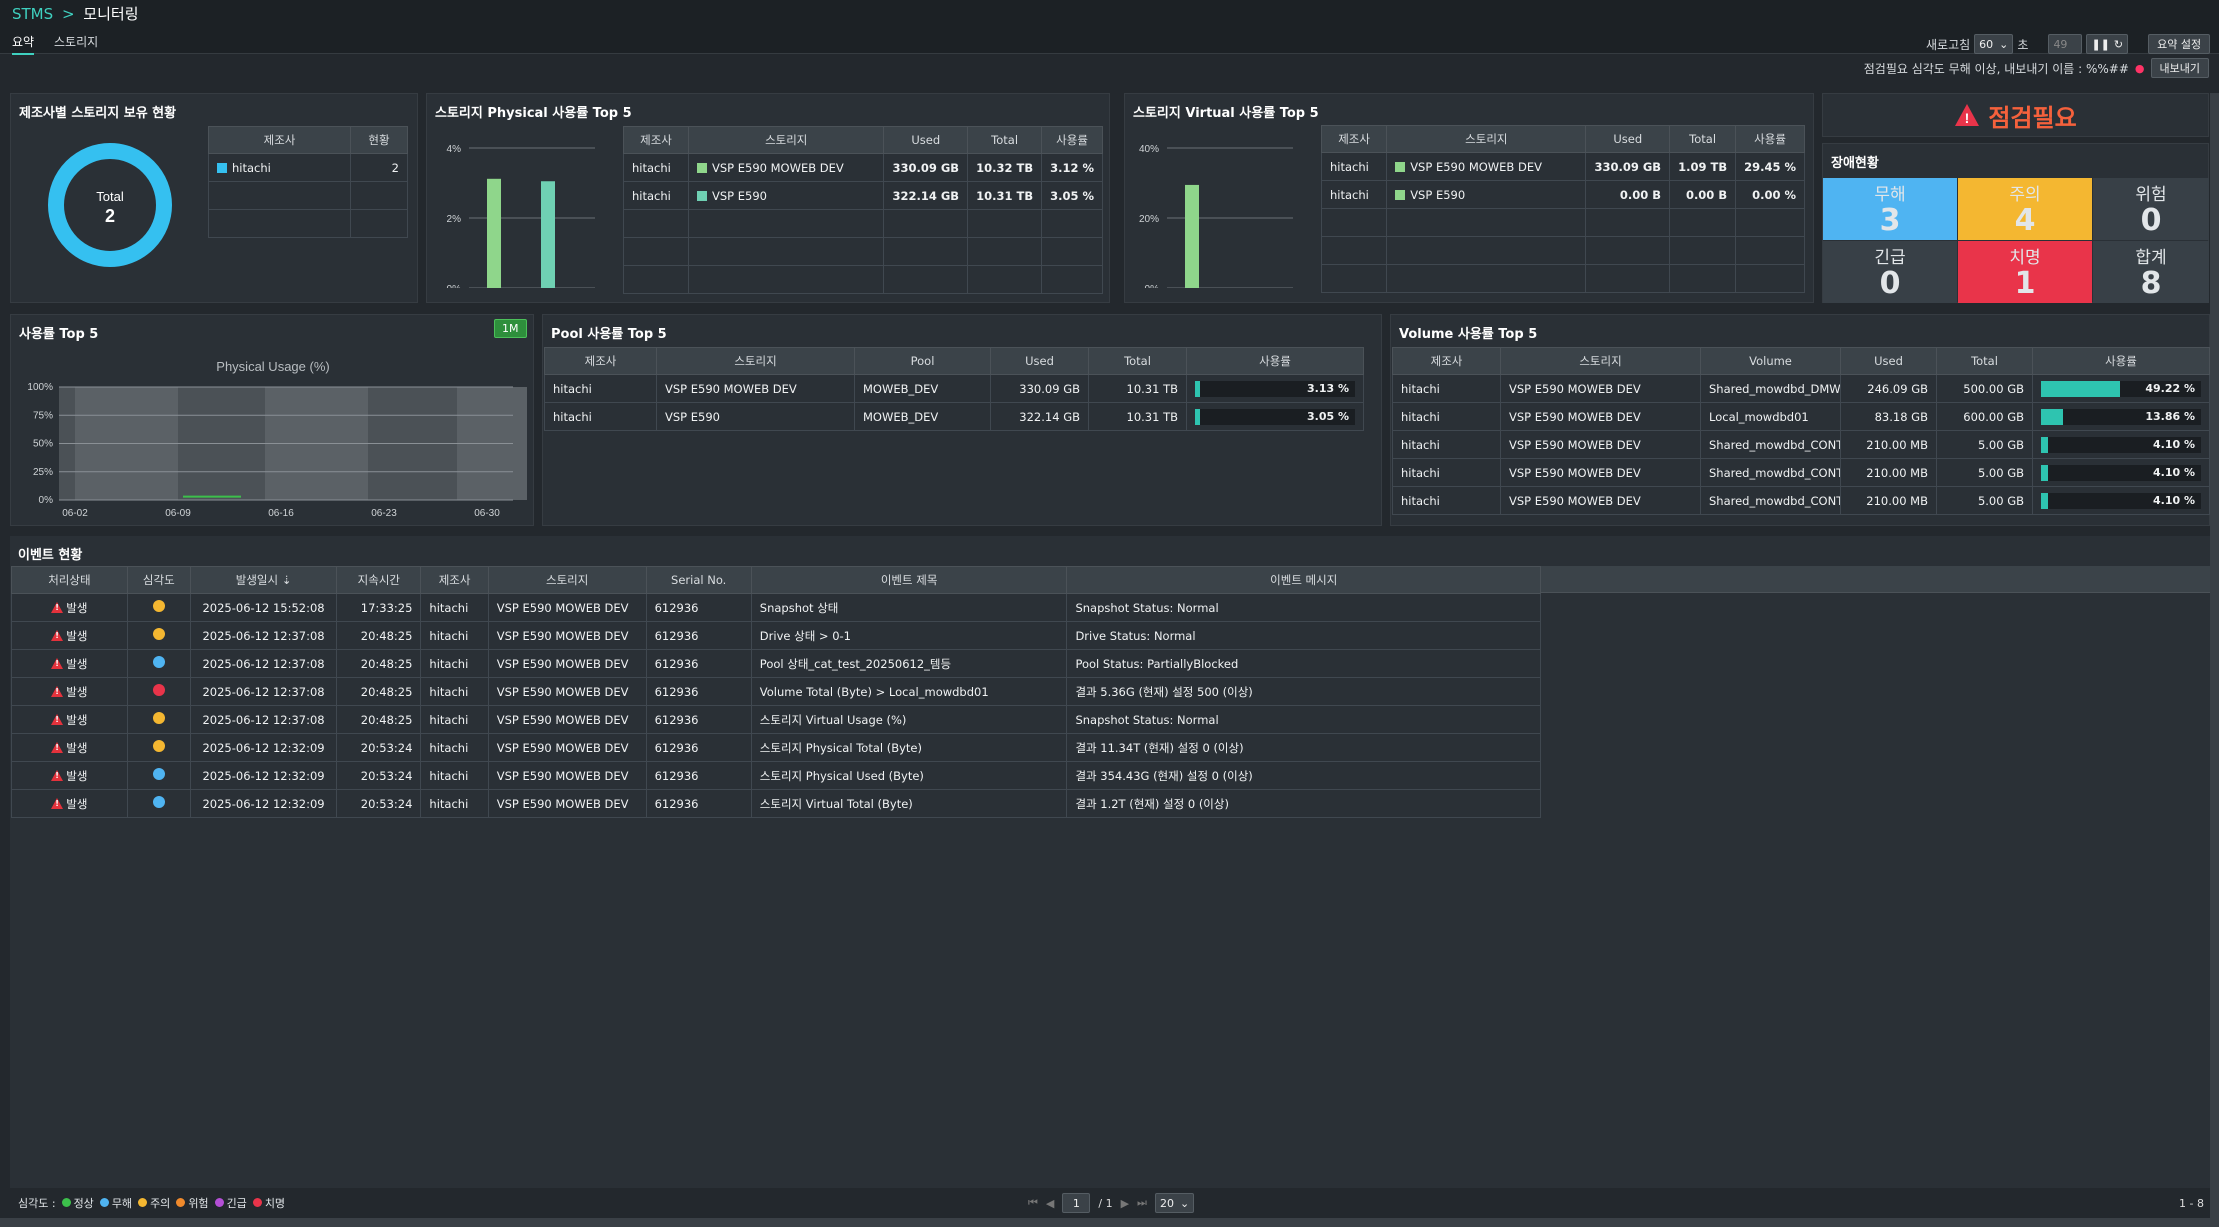 The width and height of the screenshot is (2219, 1227). I want to click on last-page-icon: ⏭, so click(1142, 1203).